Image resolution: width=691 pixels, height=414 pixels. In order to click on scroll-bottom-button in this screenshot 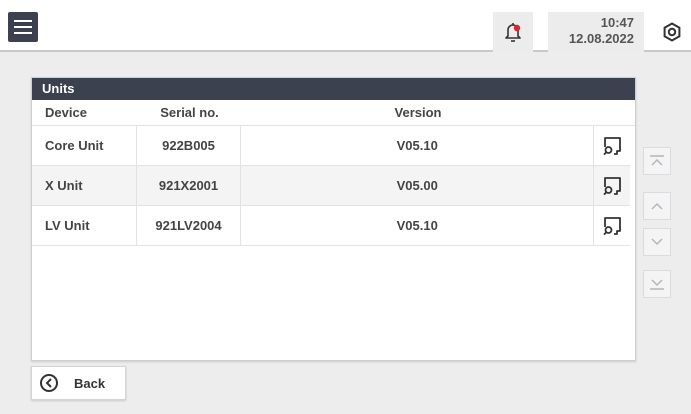, I will do `click(657, 284)`.